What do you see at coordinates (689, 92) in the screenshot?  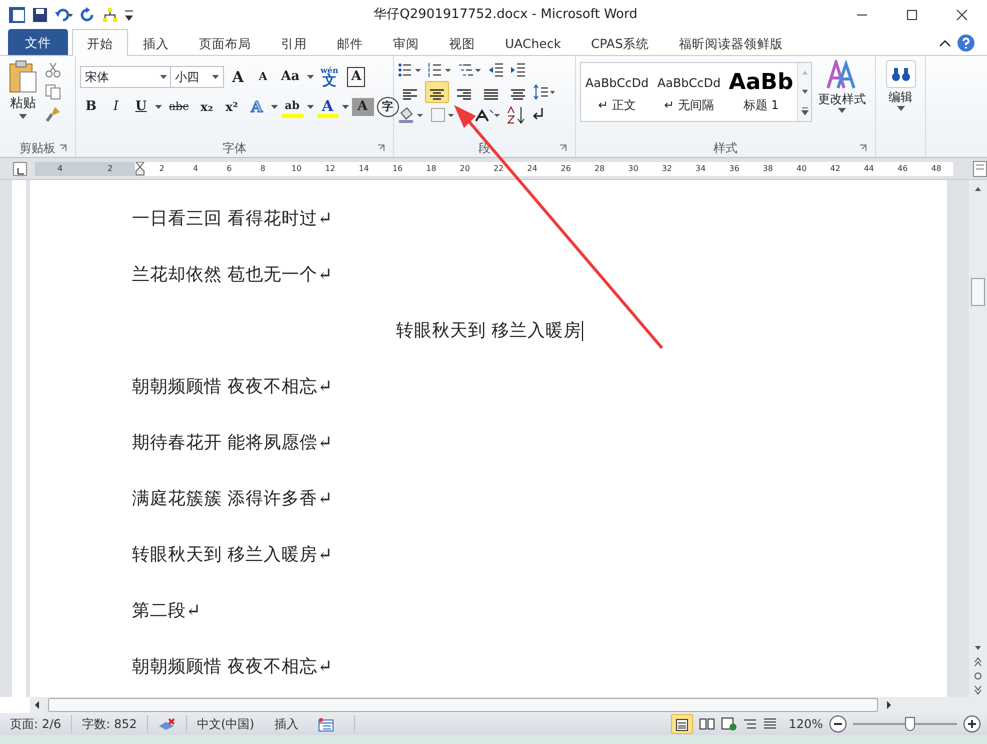 I see `style-item: AaBbCcDd ↵ 无间隔` at bounding box center [689, 92].